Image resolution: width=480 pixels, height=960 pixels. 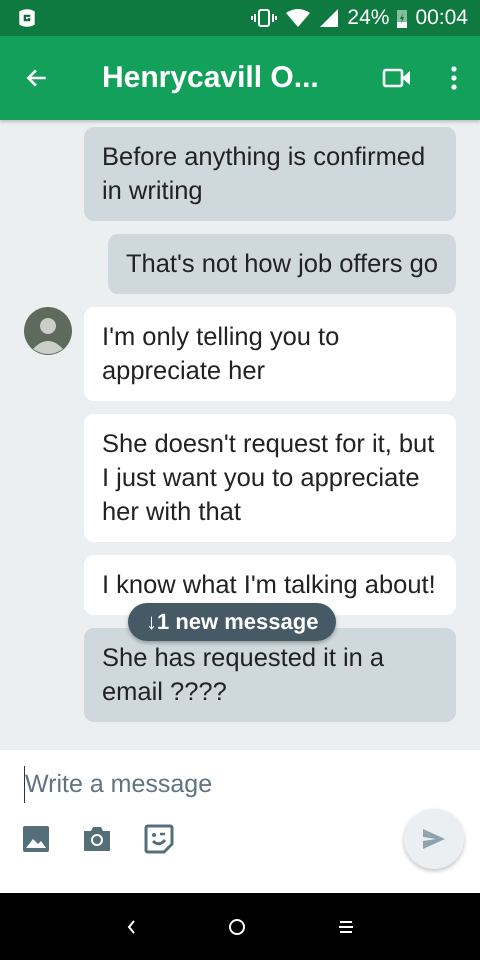 I want to click on avatar, so click(x=48, y=331).